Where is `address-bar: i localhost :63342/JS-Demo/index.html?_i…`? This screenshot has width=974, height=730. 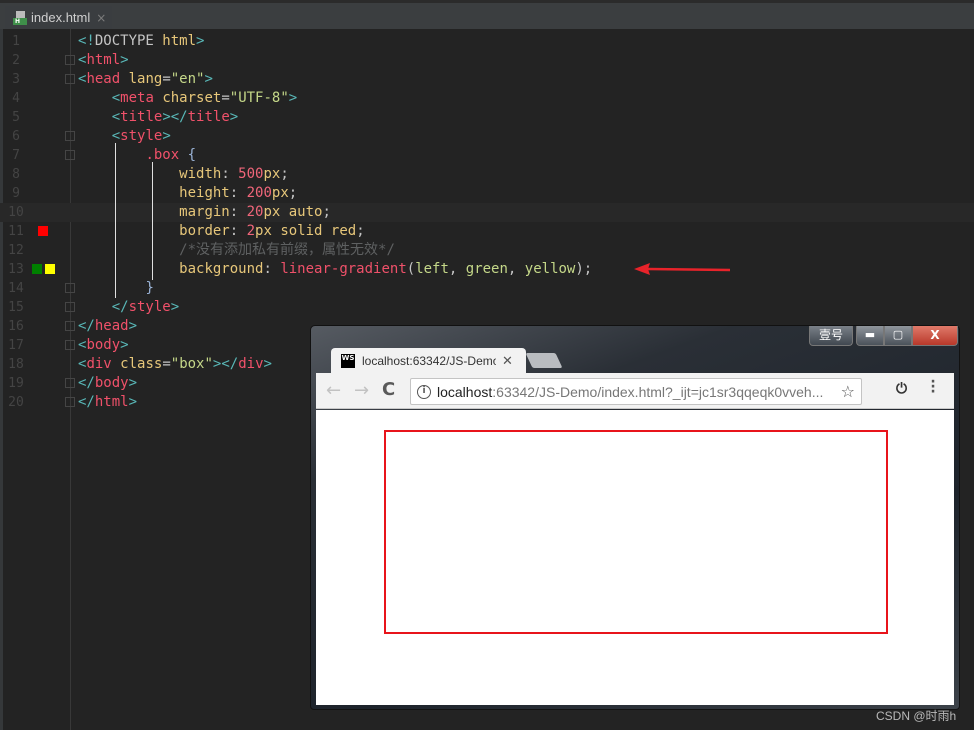
address-bar: i localhost :63342/JS-Demo/index.html?_i… is located at coordinates (636, 391).